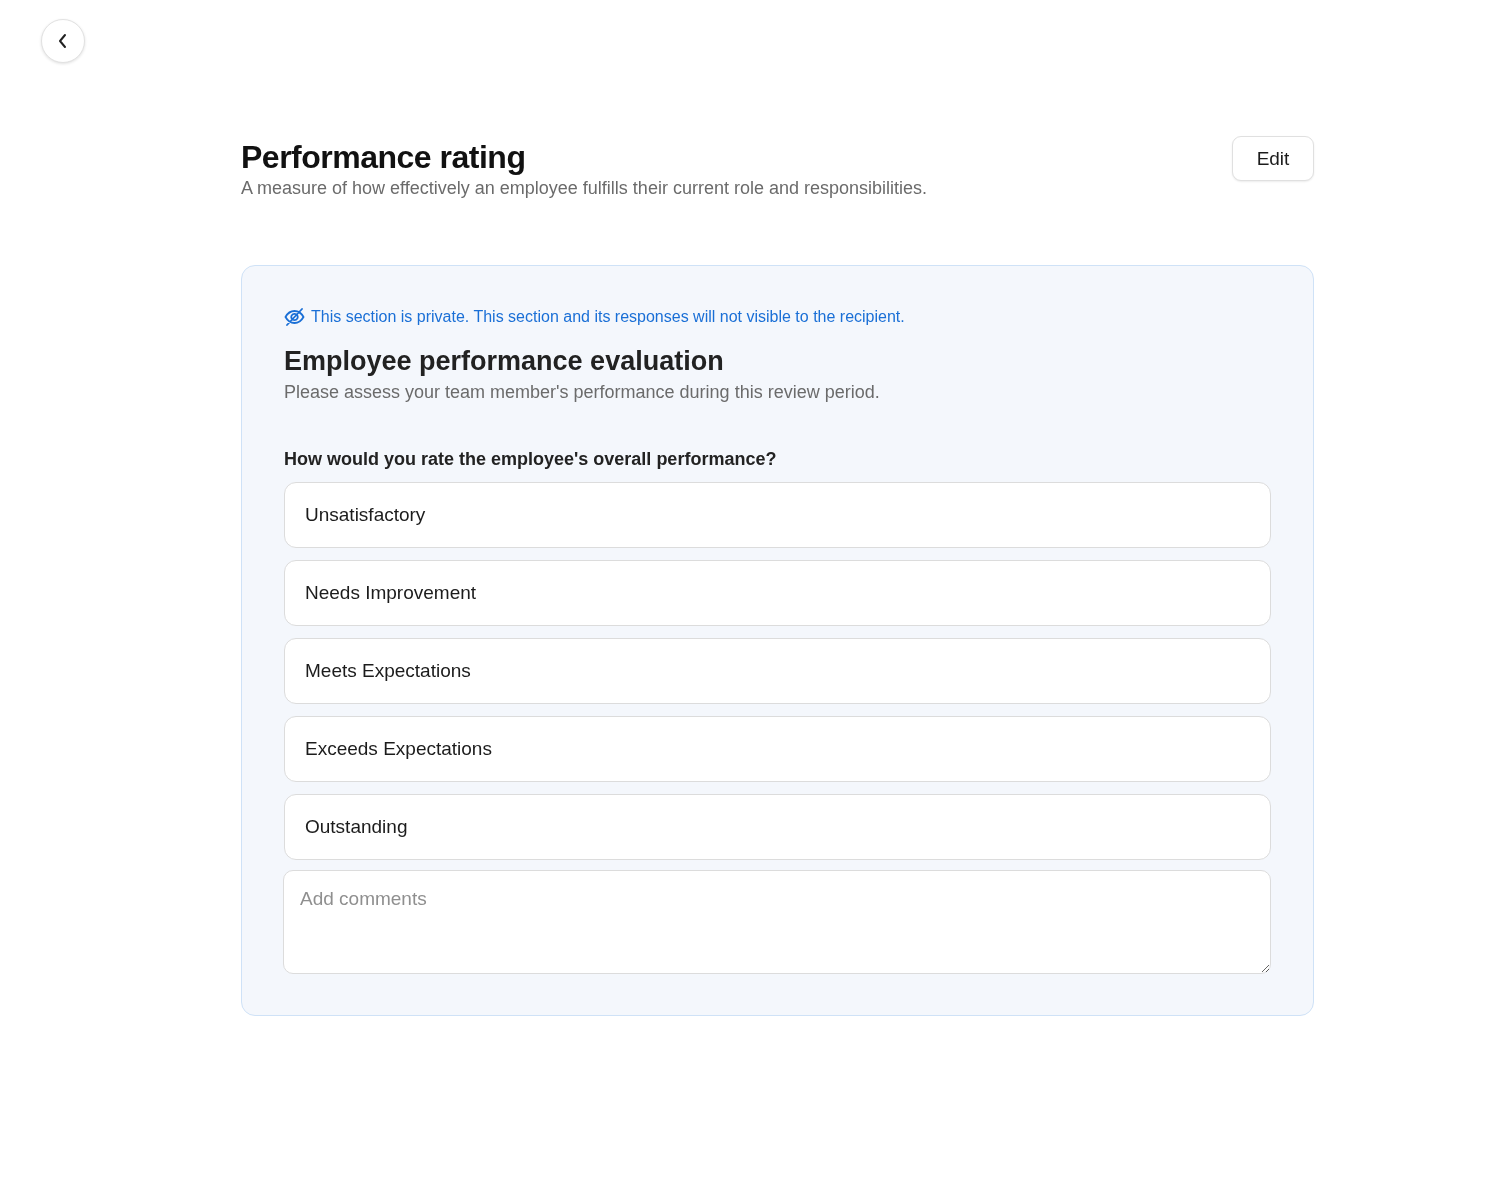 The height and width of the screenshot is (1184, 1498). What do you see at coordinates (531, 459) in the screenshot?
I see `question-label: How would you rate the employee's overall performance?` at bounding box center [531, 459].